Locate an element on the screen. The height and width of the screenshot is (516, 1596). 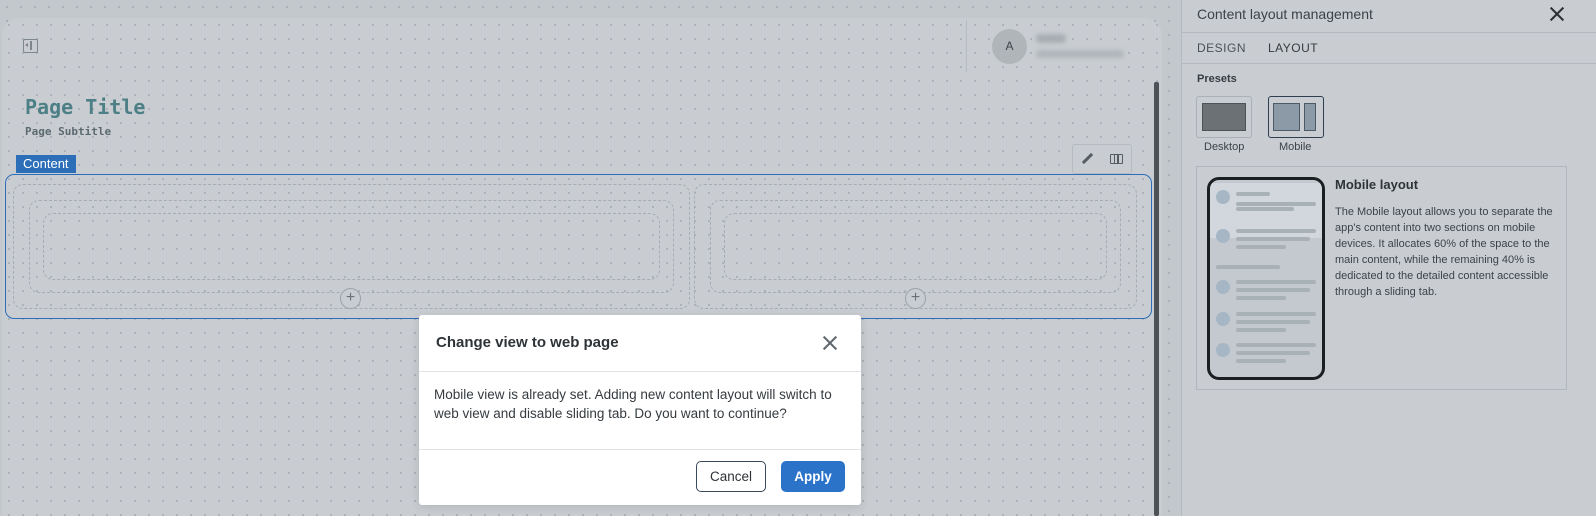
preset-label-mobile: Mobile is located at coordinates (1295, 147).